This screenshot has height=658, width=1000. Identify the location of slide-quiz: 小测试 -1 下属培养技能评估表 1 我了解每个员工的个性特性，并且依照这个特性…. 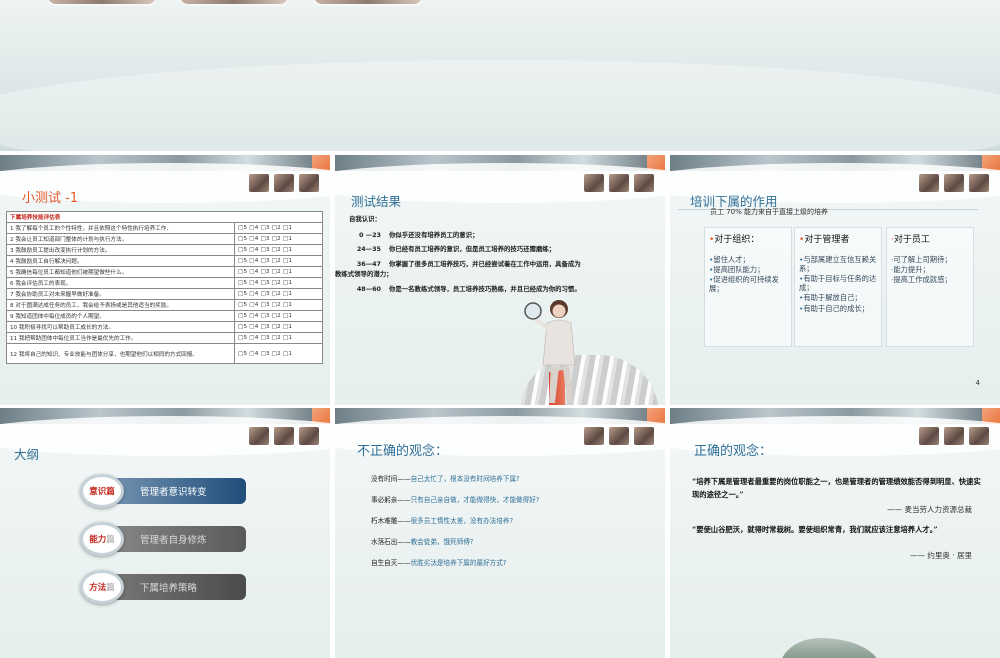
(165, 280).